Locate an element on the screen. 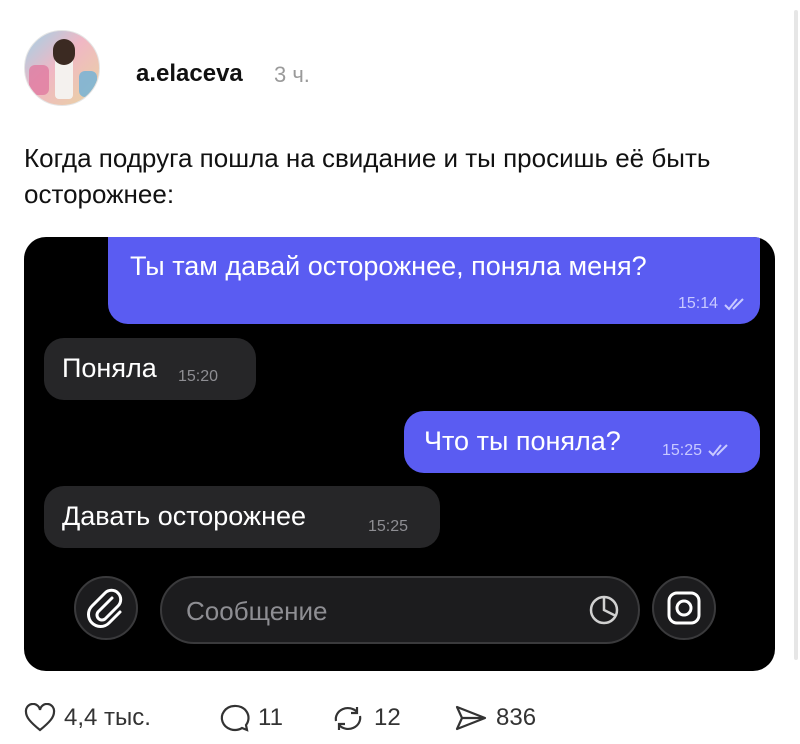 Image resolution: width=800 pixels, height=744 pixels. message-time: 15:14 is located at coordinates (698, 303).